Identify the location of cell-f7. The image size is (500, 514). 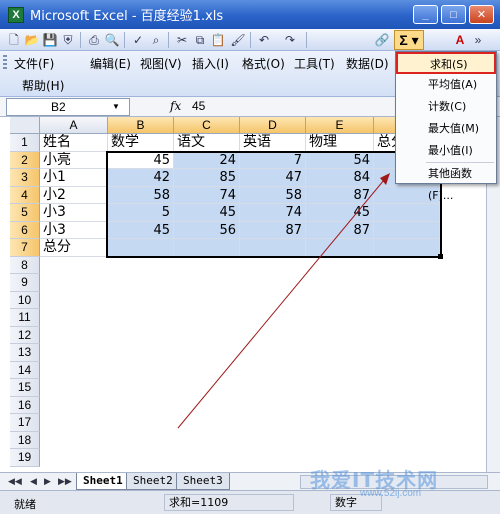
(407, 248).